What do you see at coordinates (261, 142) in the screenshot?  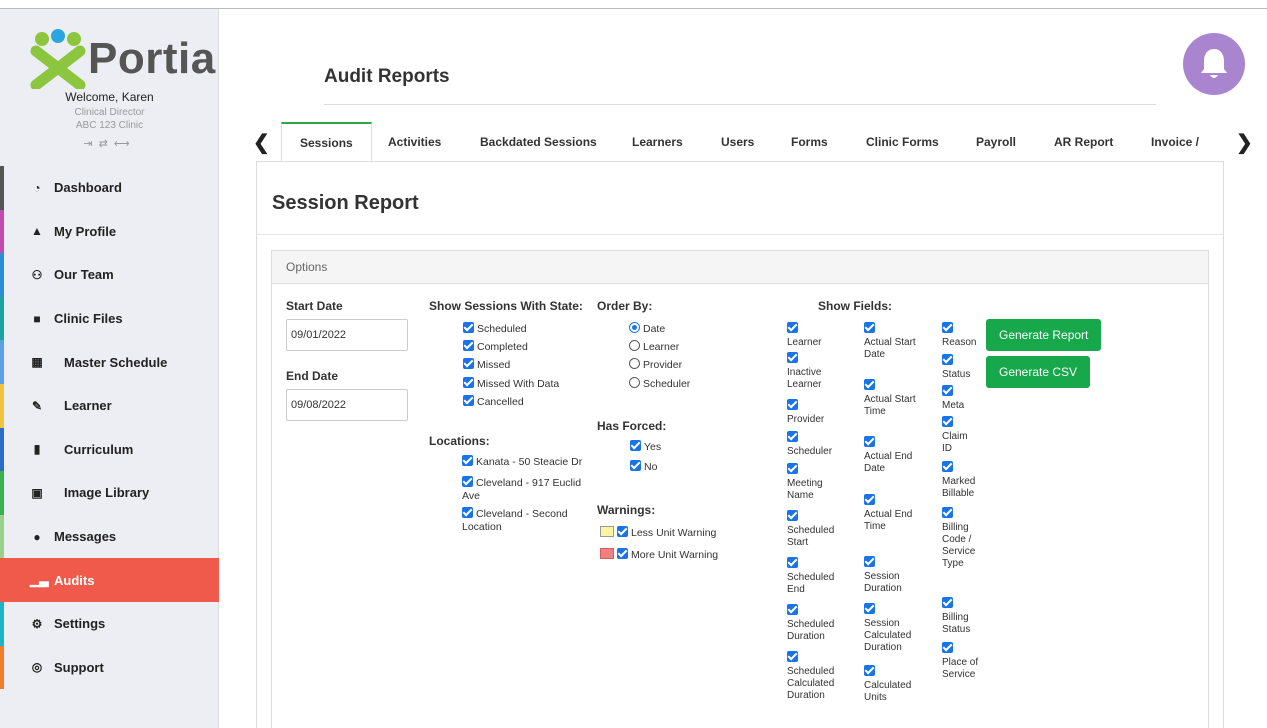 I see `tabs-prev-icon: ❮` at bounding box center [261, 142].